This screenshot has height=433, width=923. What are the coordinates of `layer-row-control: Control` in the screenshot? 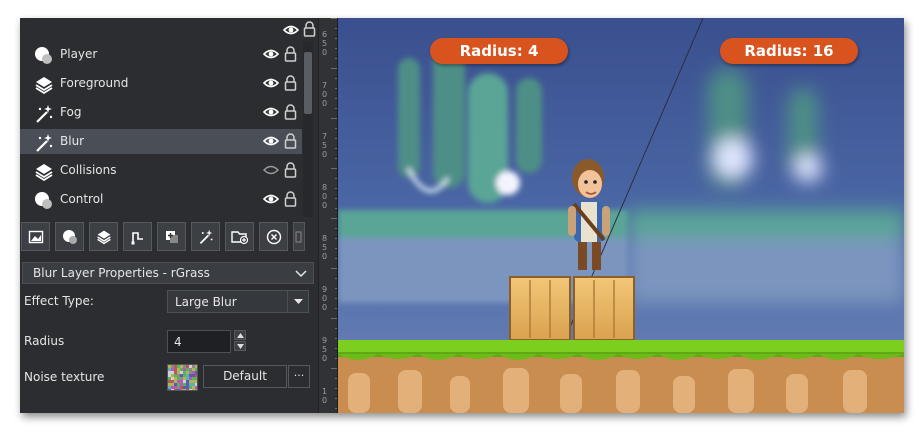 It's located at (161, 199).